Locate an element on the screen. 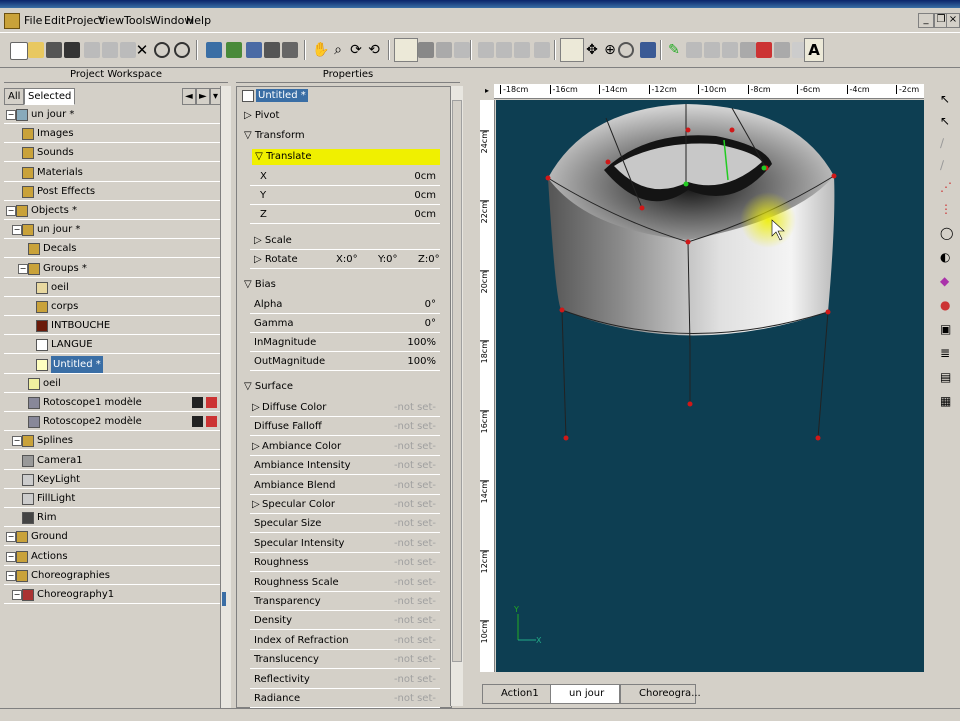  surface-row: Index of Refraction -not set- is located at coordinates (345, 640).